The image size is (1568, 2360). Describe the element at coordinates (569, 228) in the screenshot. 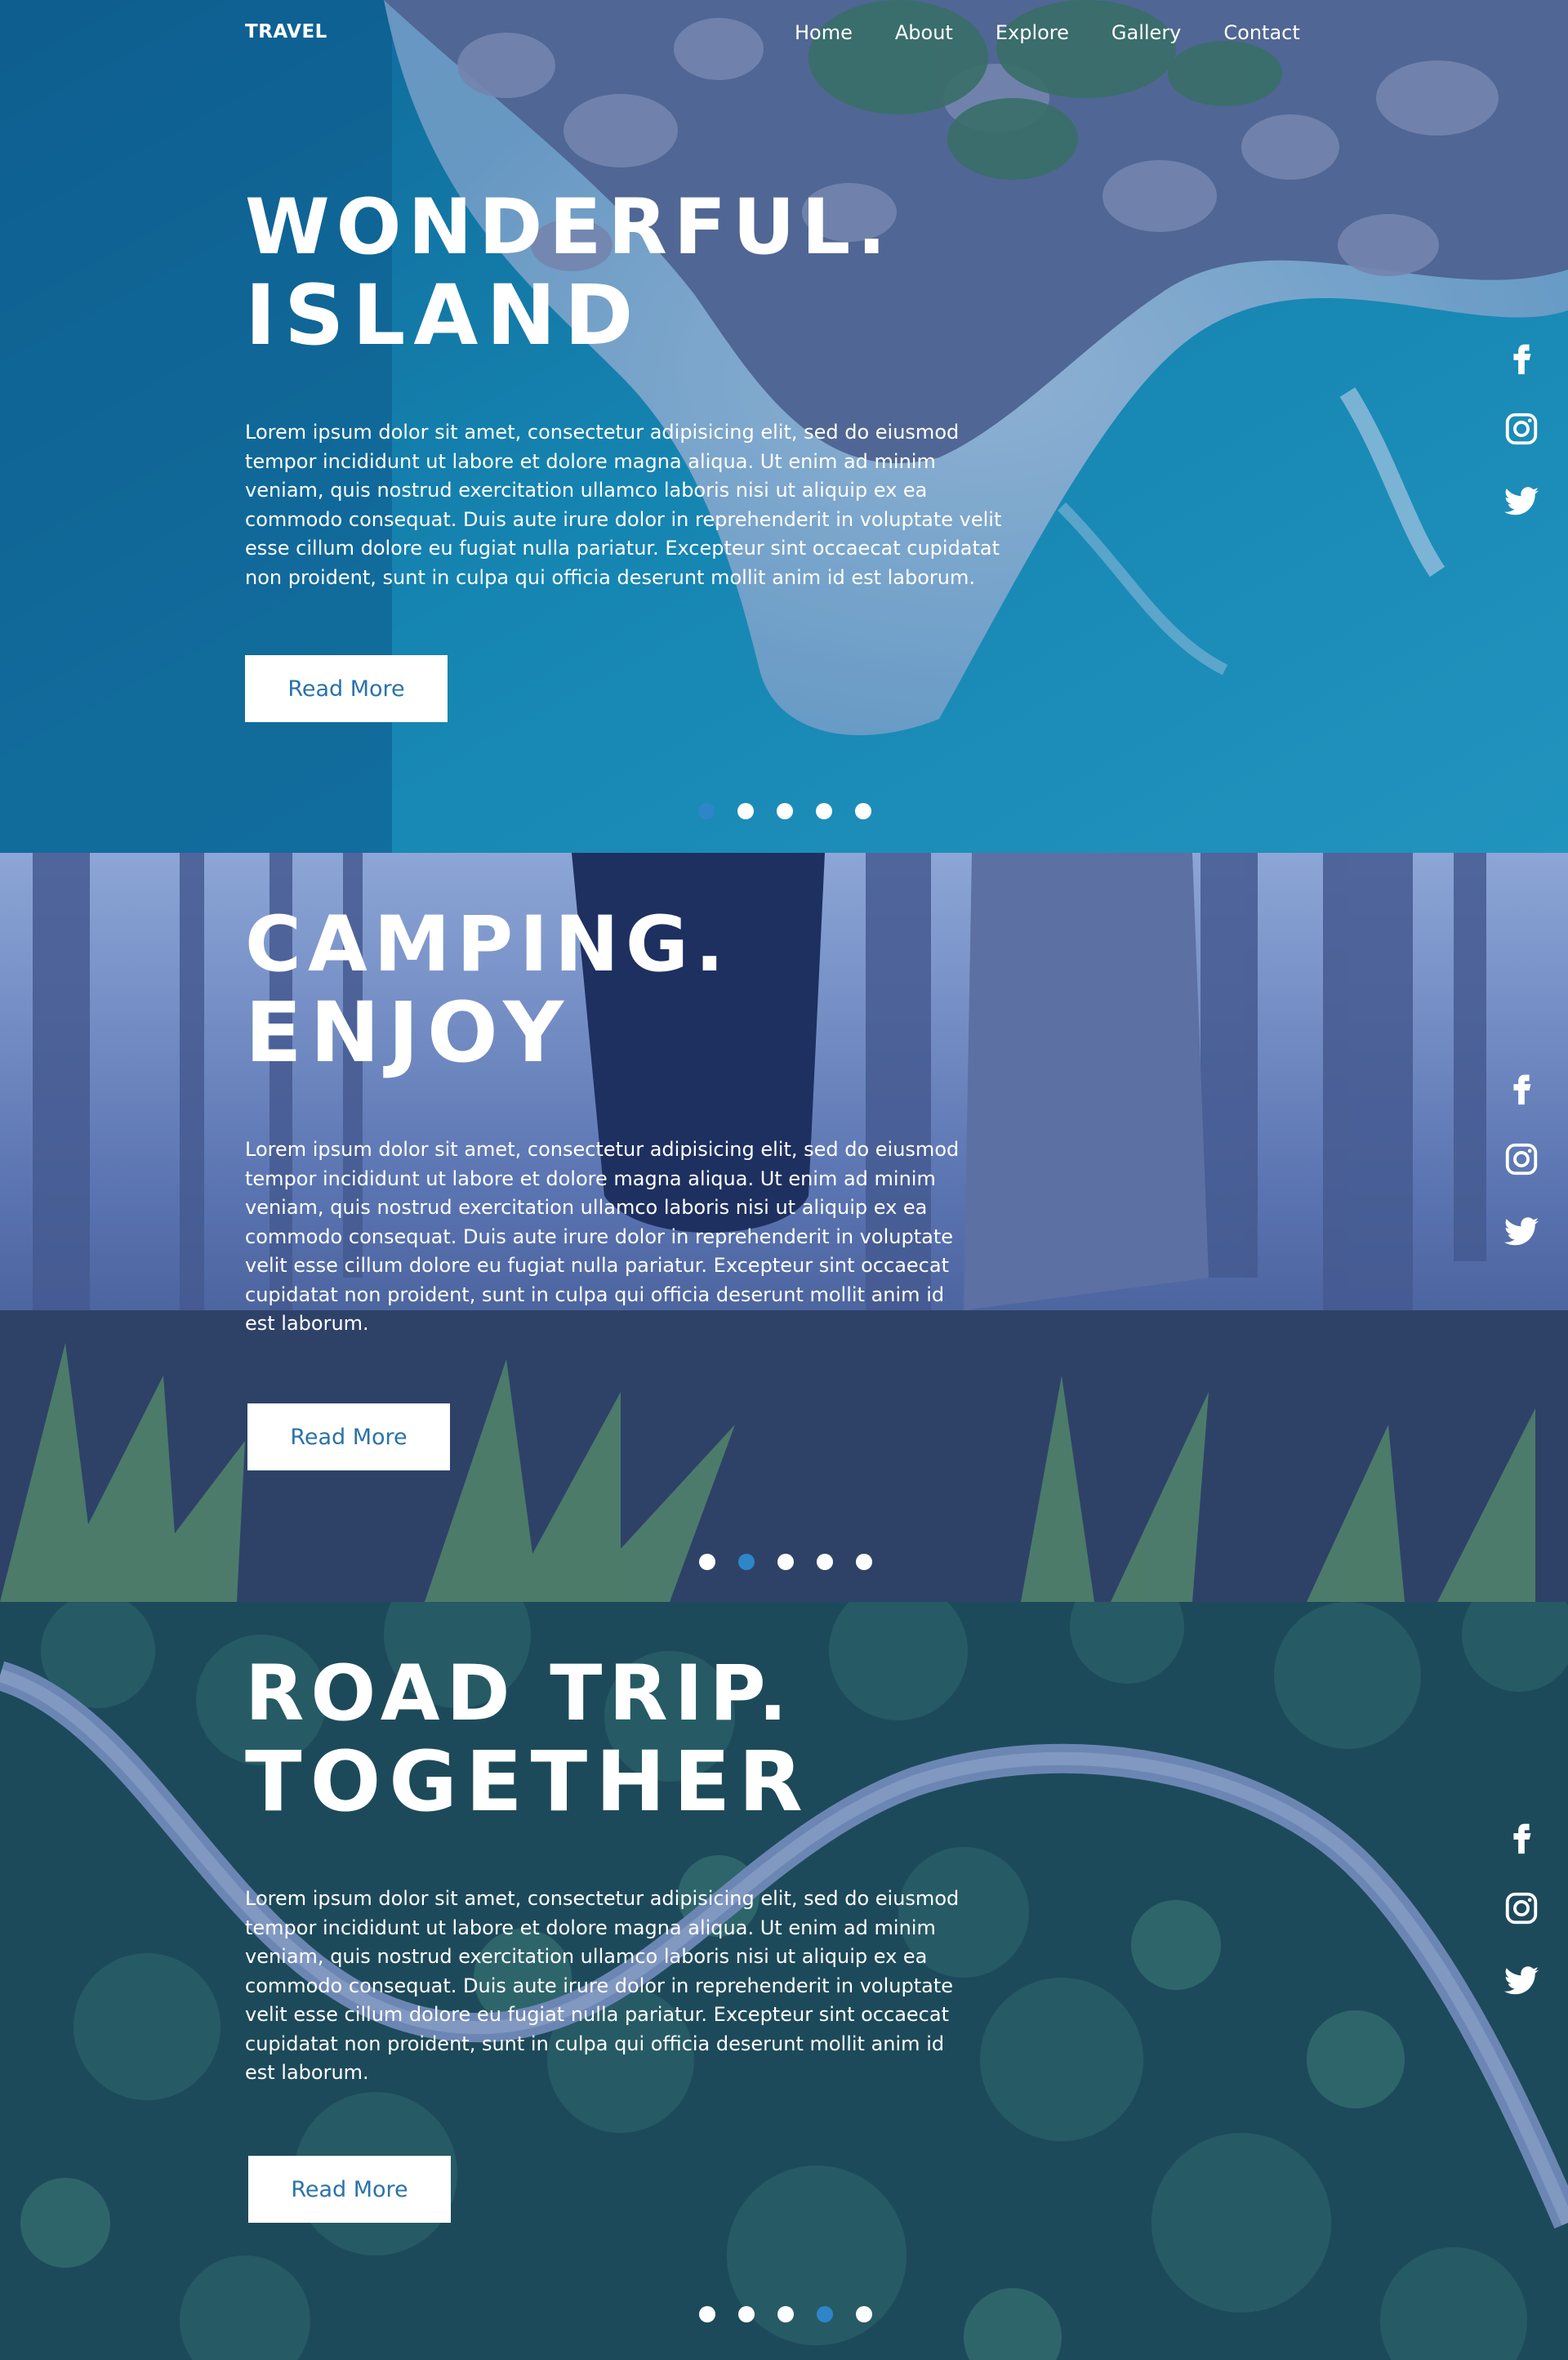

I see `slide-title-line1: WONDERFUL.` at that location.